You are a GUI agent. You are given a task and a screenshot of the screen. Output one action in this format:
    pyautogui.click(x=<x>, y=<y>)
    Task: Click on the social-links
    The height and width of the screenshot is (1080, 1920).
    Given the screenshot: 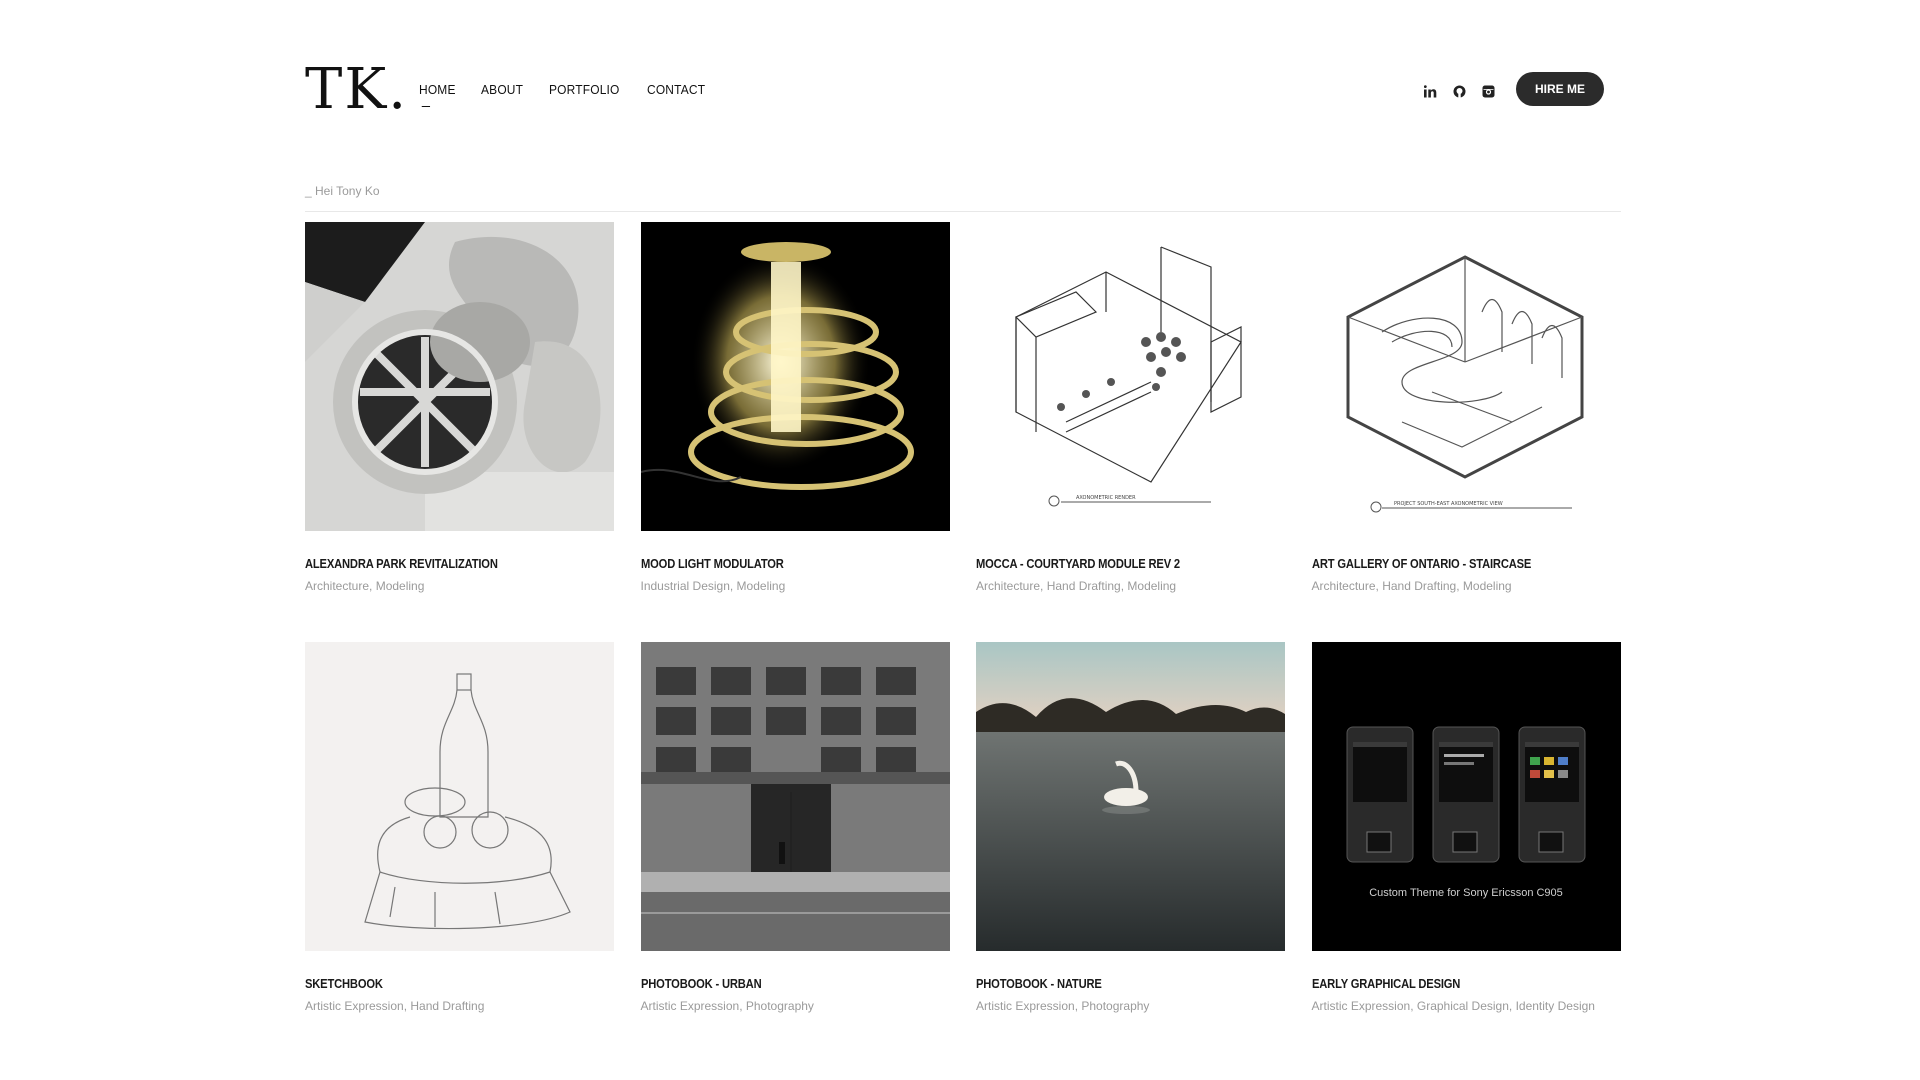 What is the action you would take?
    pyautogui.click(x=1459, y=91)
    